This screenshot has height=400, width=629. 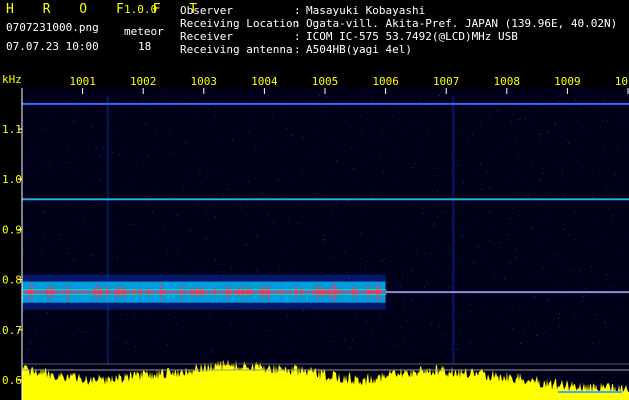 What do you see at coordinates (12, 79) in the screenshot?
I see `y-axis-unit: kHz` at bounding box center [12, 79].